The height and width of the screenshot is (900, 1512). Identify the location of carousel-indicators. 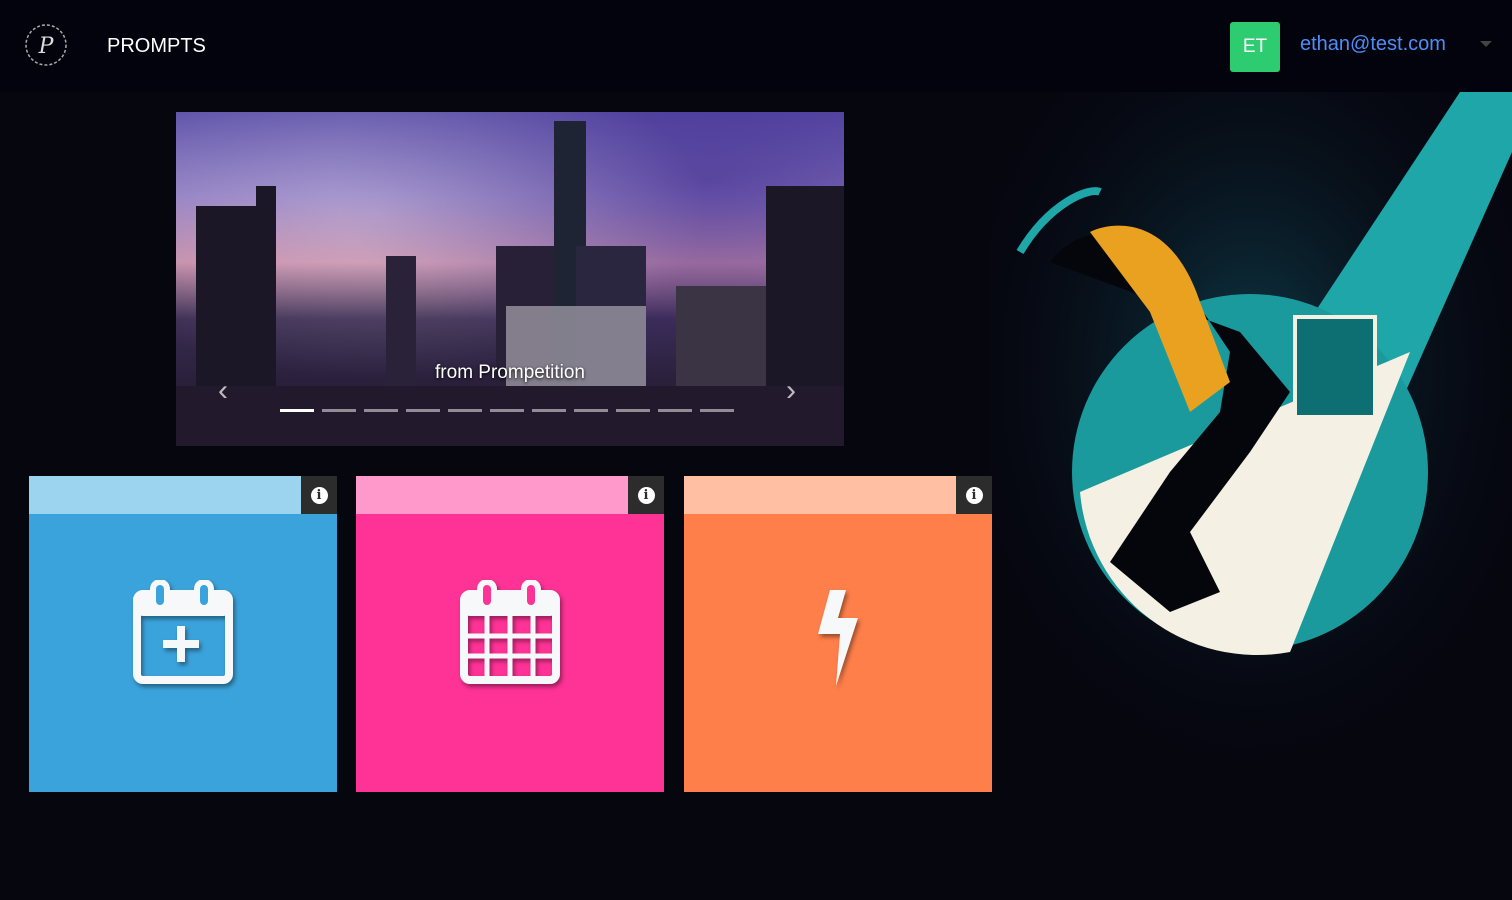
(507, 410).